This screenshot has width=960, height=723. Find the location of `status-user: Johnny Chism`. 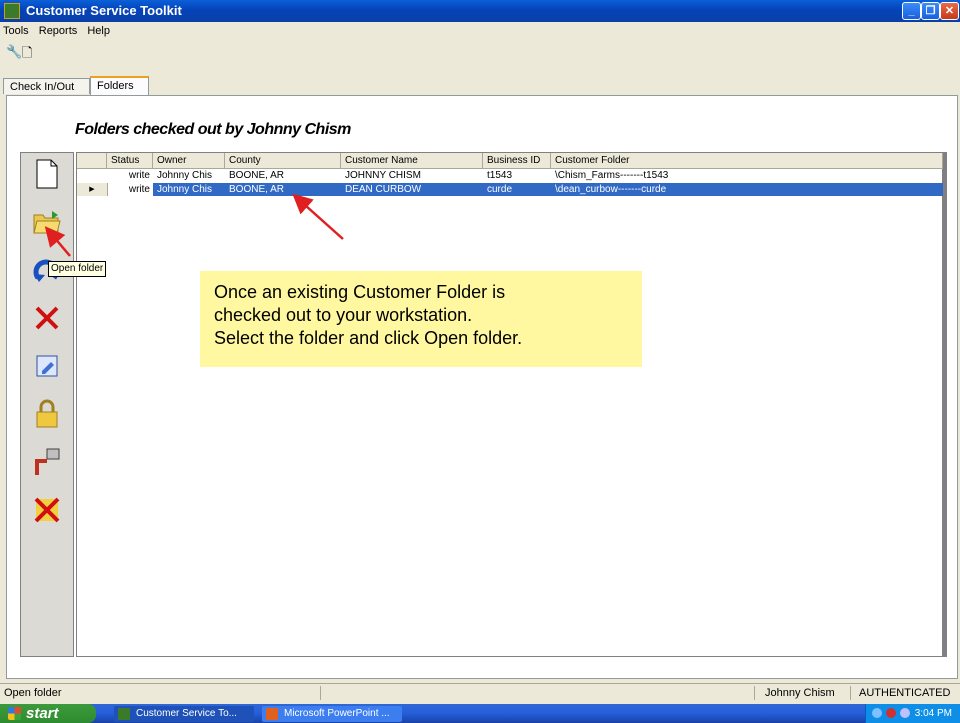

status-user: Johnny Chism is located at coordinates (802, 693).